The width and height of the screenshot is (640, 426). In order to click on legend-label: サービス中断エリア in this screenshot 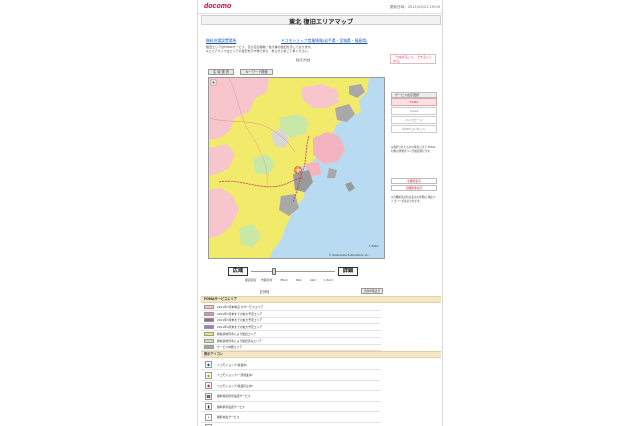, I will do `click(230, 347)`.